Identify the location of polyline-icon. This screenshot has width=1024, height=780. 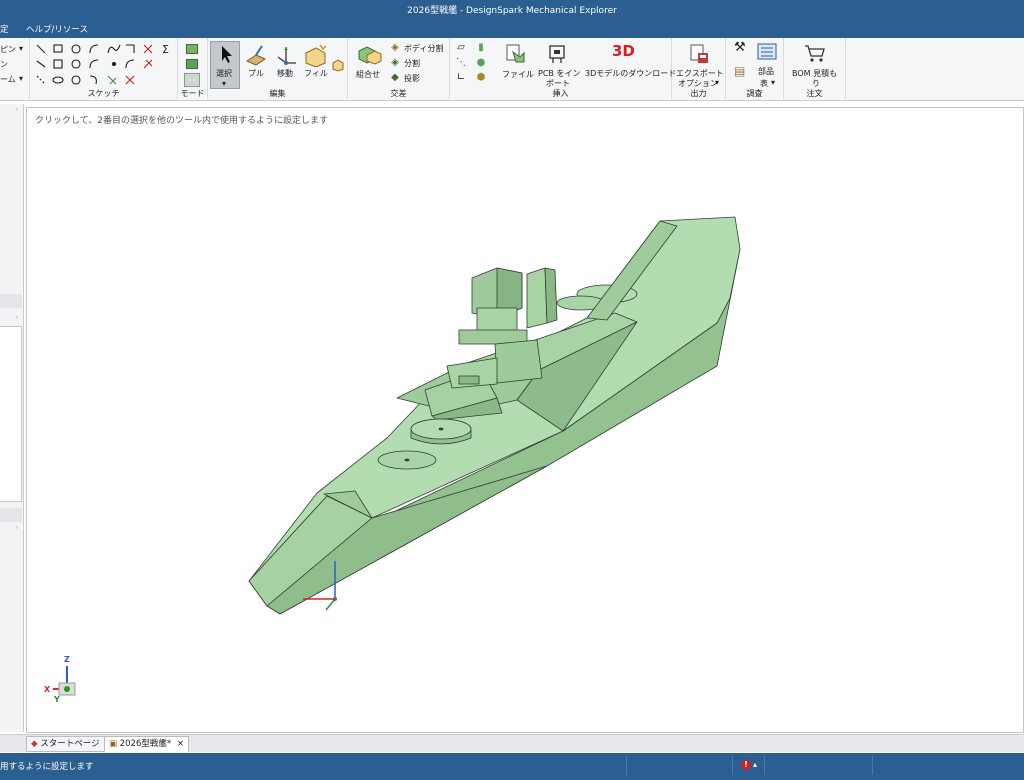
(41, 64).